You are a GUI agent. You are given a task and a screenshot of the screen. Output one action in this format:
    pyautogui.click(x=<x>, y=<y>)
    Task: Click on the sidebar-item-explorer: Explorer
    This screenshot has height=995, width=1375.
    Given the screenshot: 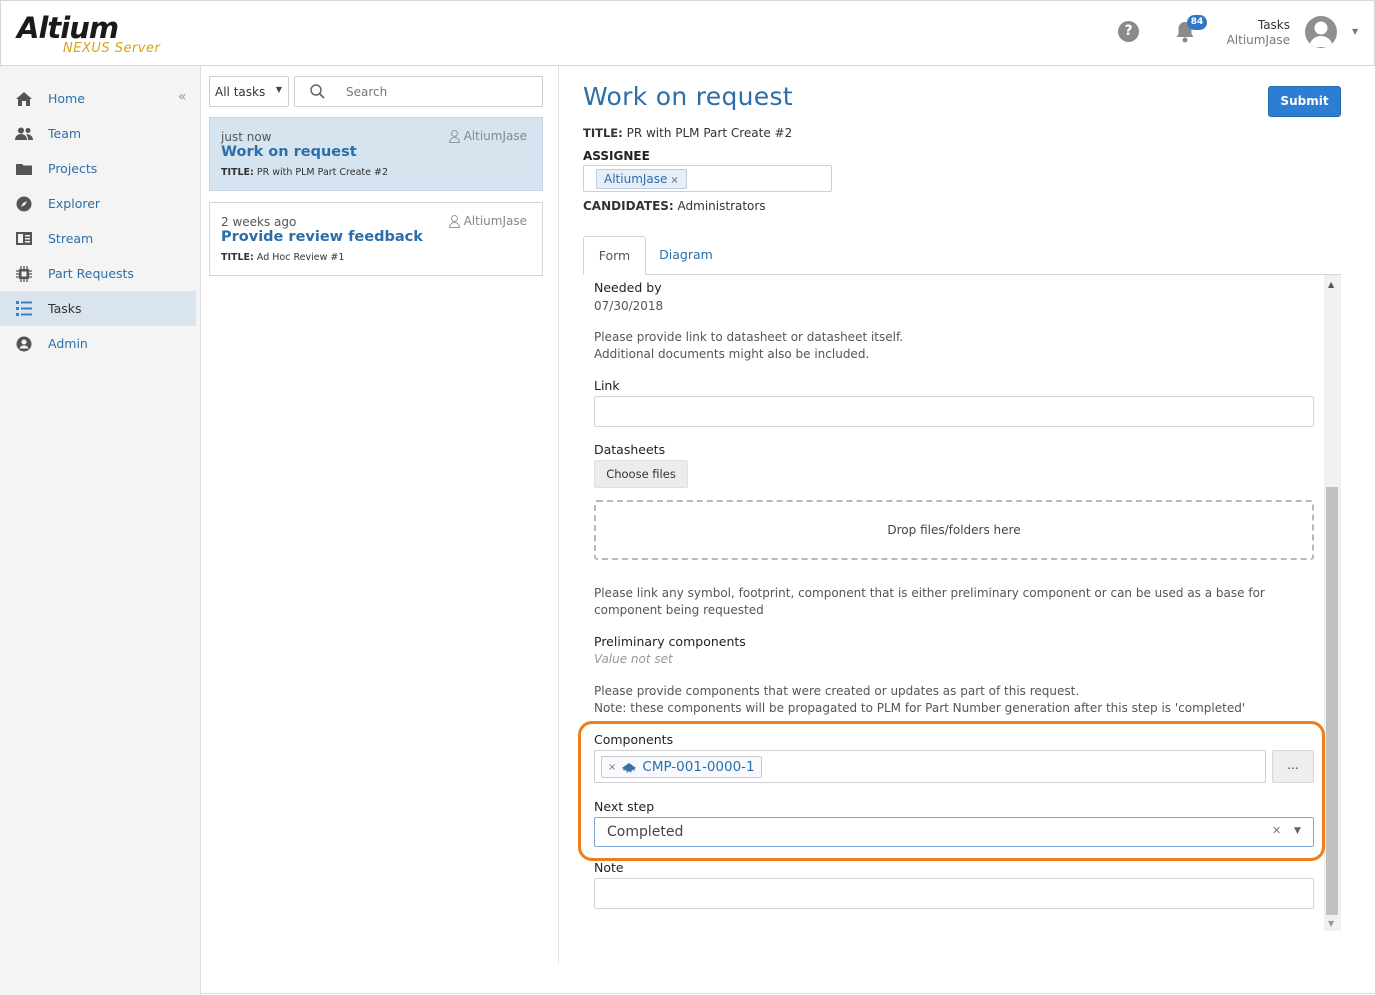 What is the action you would take?
    pyautogui.click(x=98, y=203)
    